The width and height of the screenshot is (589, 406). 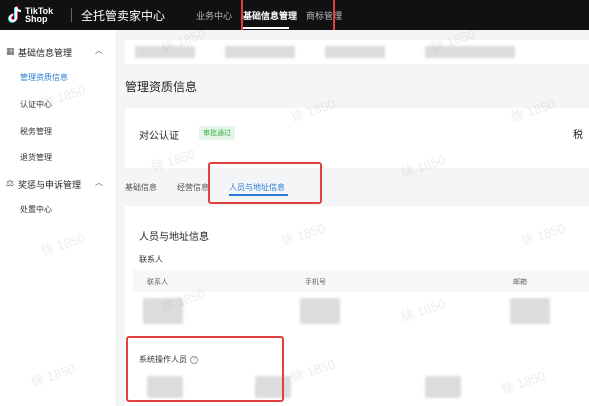 I want to click on sidebar-item-qualification: 管理资质信息, so click(x=44, y=77).